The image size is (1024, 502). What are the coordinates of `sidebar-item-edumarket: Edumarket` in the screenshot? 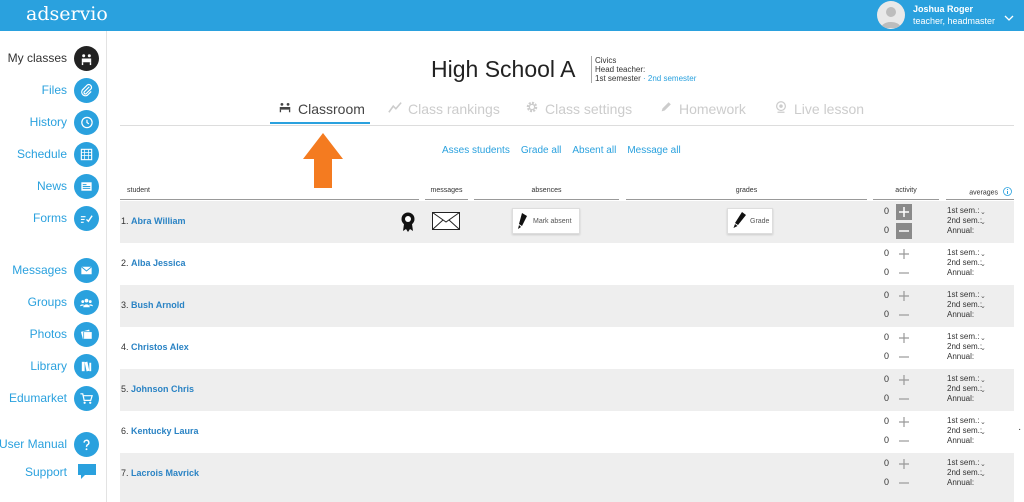 It's located at (54, 398).